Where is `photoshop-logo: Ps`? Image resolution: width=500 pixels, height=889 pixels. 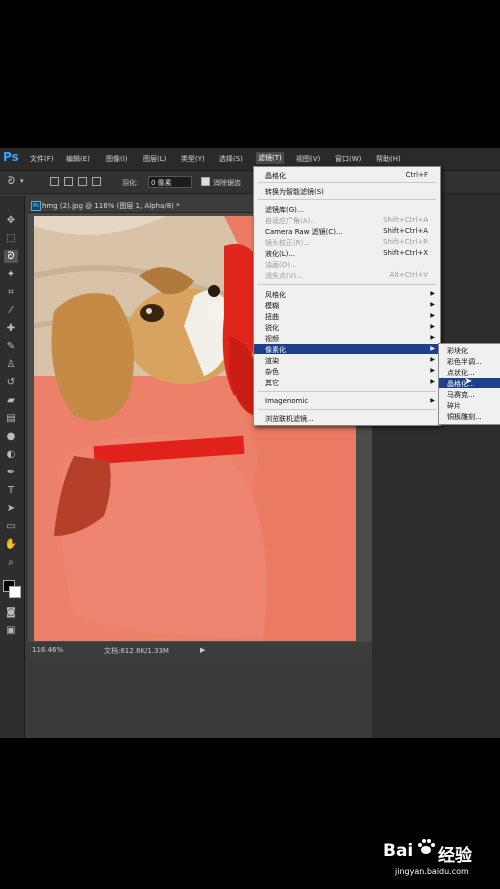 photoshop-logo: Ps is located at coordinates (11, 157).